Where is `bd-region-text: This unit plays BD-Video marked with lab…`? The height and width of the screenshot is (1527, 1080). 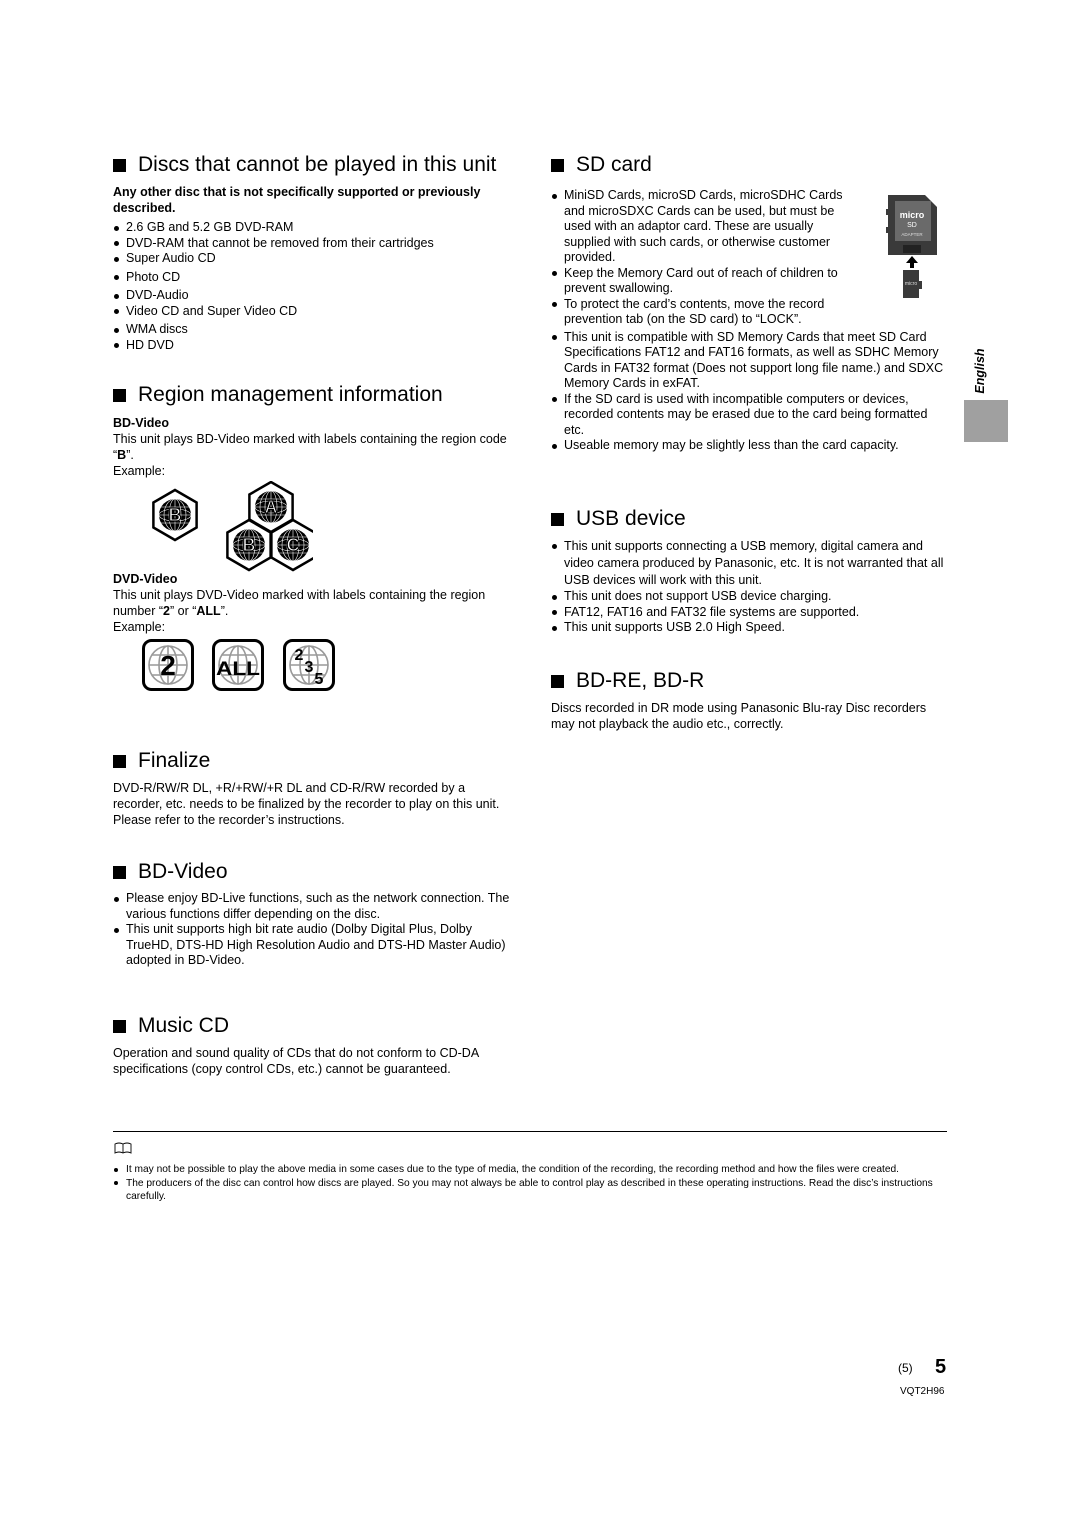
bd-region-text: This unit plays BD-Video marked with lab… is located at coordinates (310, 447).